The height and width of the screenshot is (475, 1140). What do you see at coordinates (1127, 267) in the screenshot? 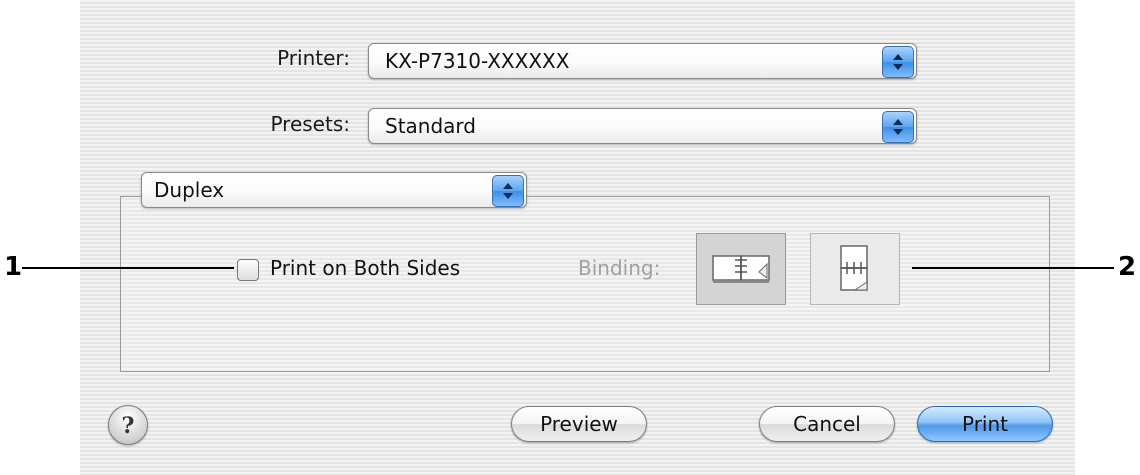
I see `callout-2: 2` at bounding box center [1127, 267].